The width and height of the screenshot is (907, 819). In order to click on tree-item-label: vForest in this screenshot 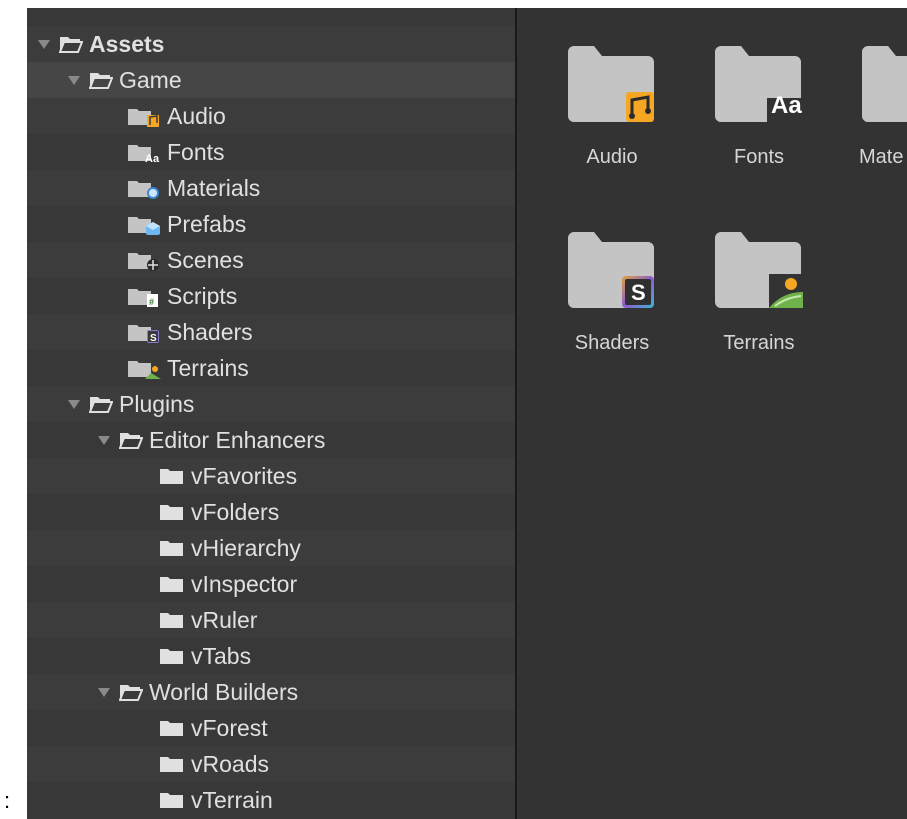, I will do `click(229, 727)`.